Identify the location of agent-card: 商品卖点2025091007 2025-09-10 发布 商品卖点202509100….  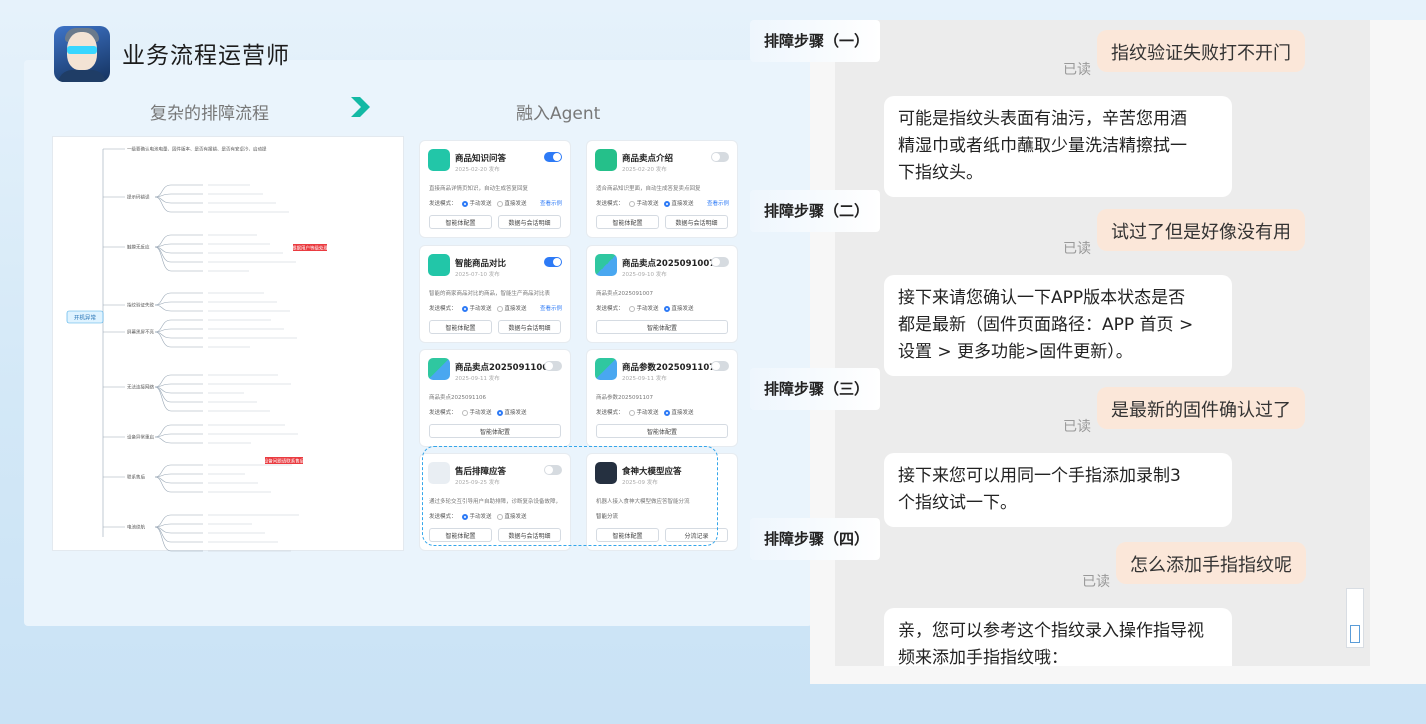
(662, 294).